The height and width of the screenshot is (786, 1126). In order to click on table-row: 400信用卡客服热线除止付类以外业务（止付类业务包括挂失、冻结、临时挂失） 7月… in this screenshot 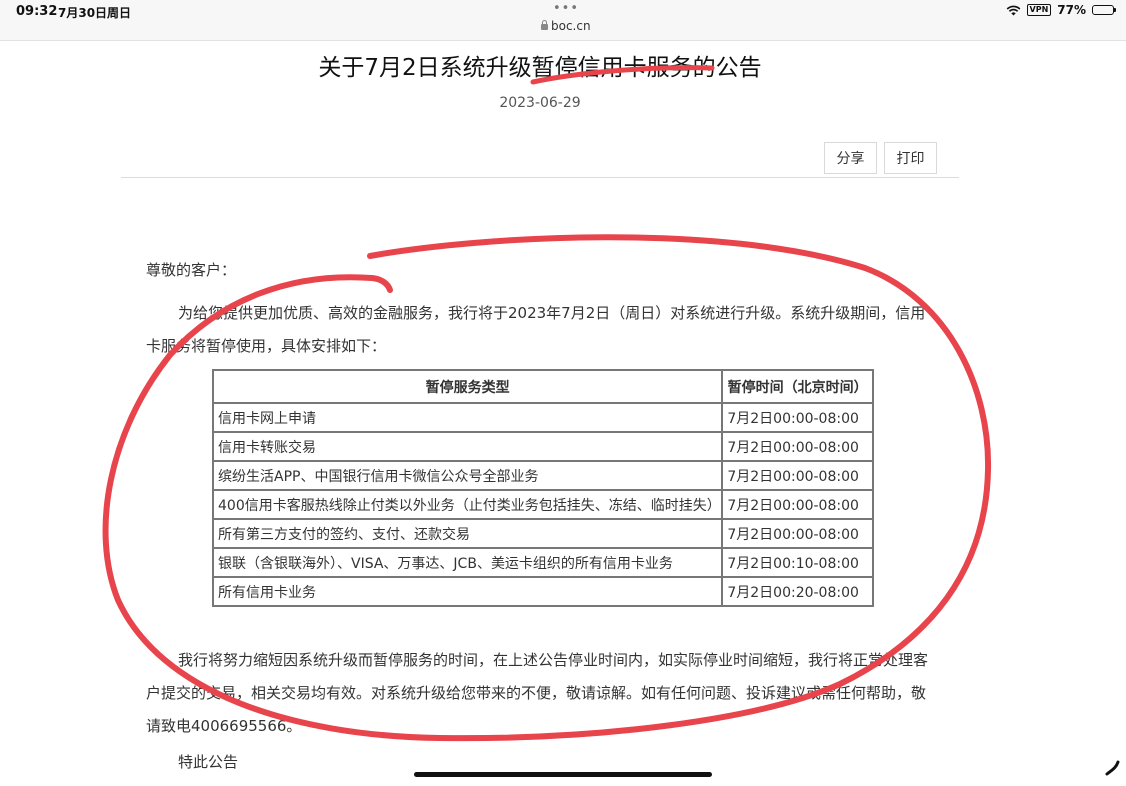, I will do `click(542, 504)`.